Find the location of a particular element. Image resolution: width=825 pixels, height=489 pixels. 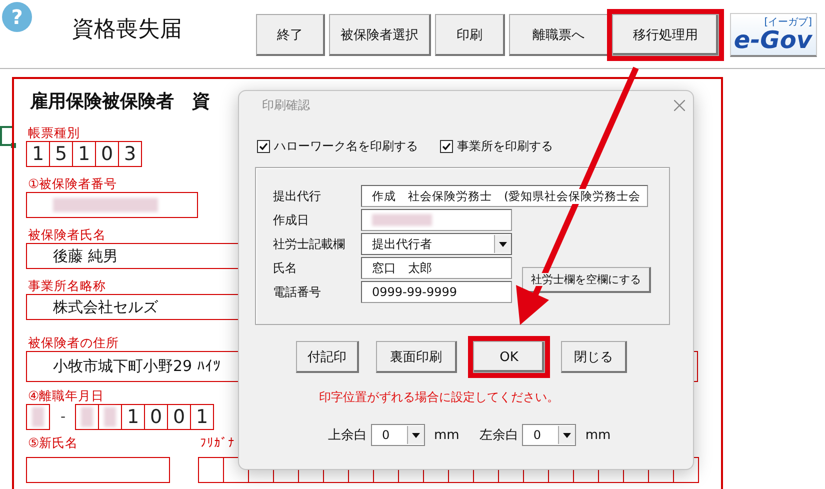

cell-cursor-icon is located at coordinates (8, 137).